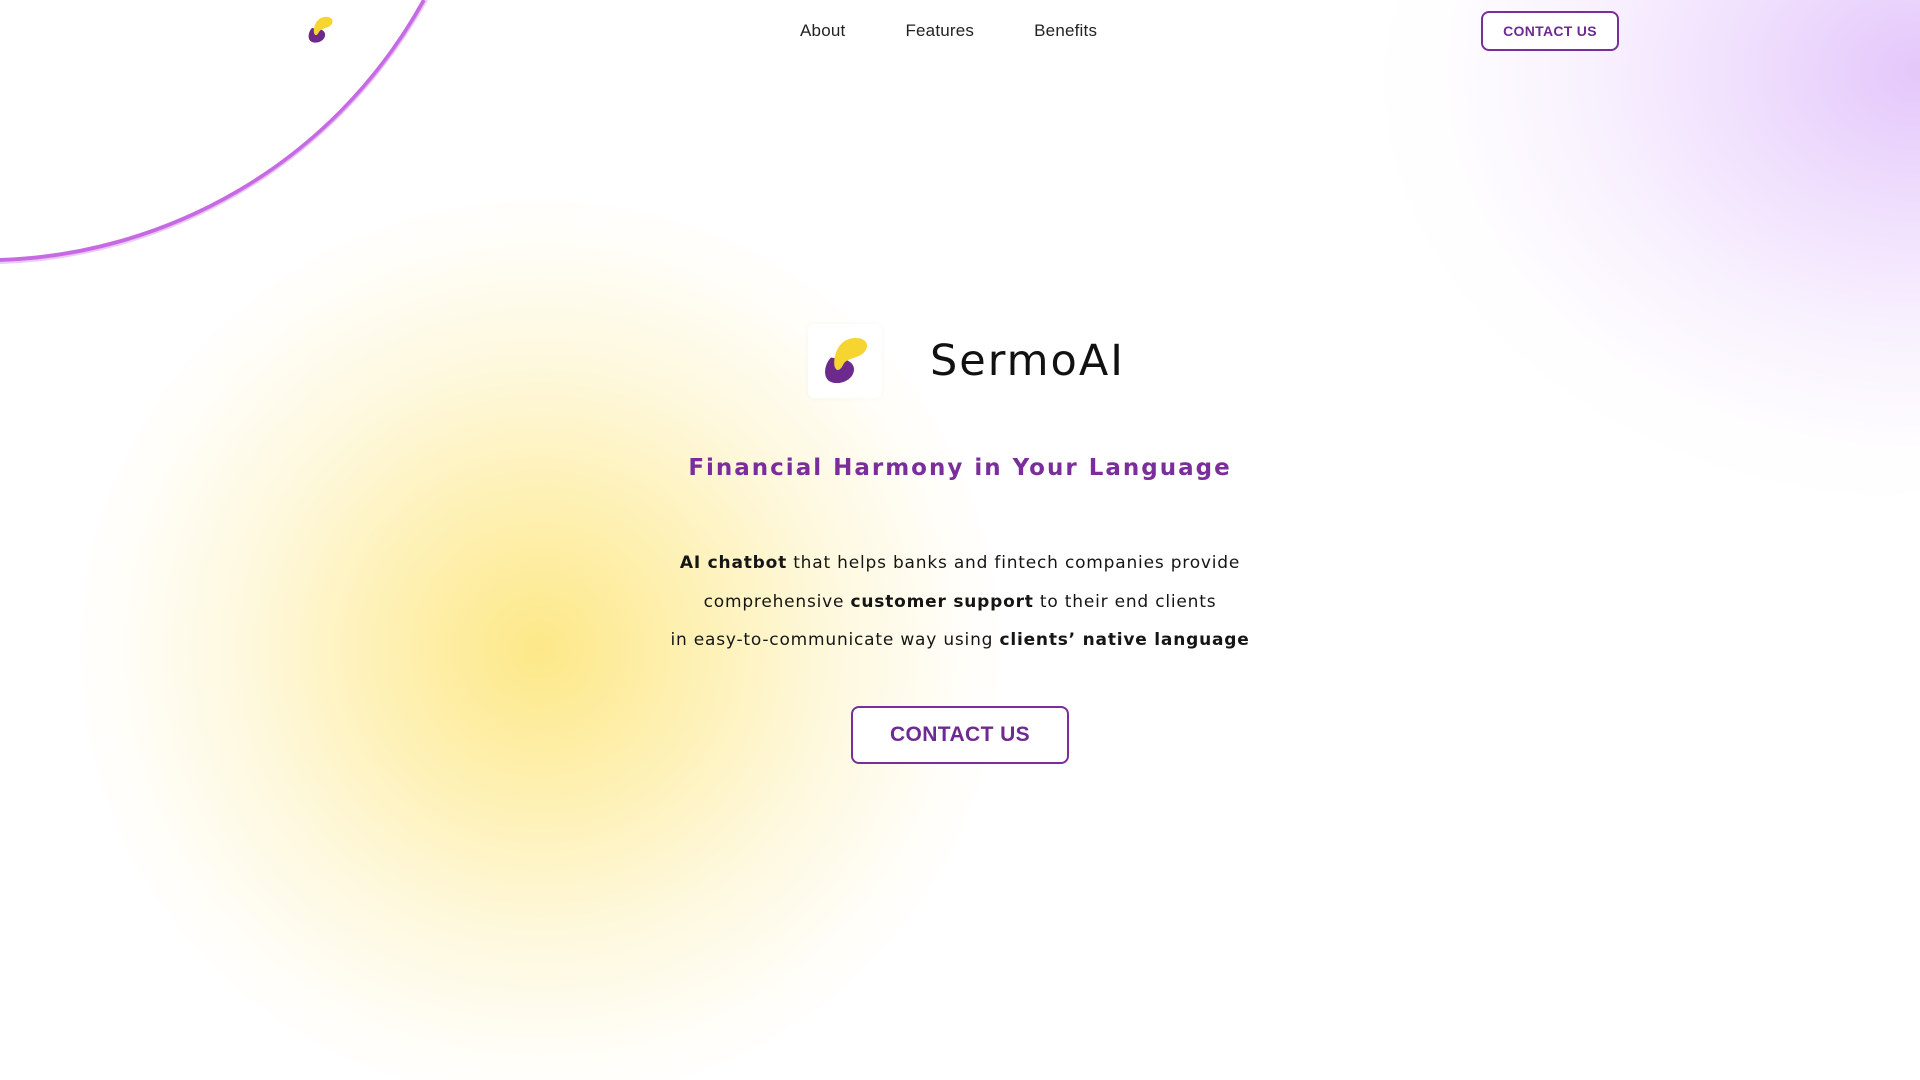  I want to click on brand-logo-tile, so click(845, 361).